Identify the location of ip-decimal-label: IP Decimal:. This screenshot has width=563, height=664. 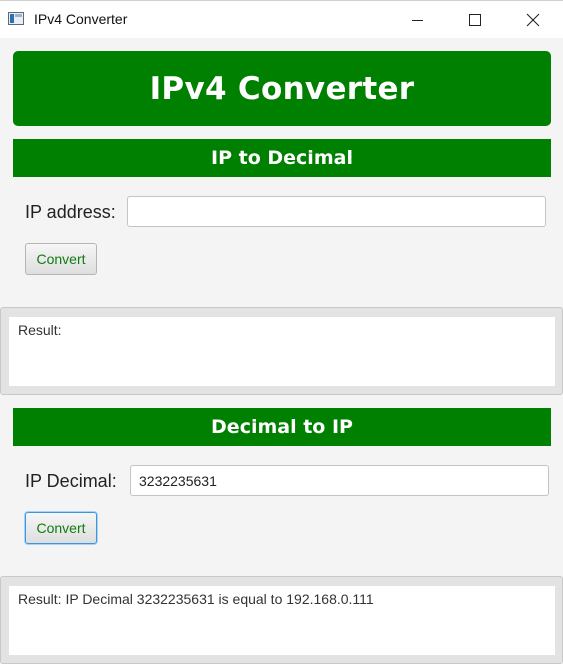
(71, 481).